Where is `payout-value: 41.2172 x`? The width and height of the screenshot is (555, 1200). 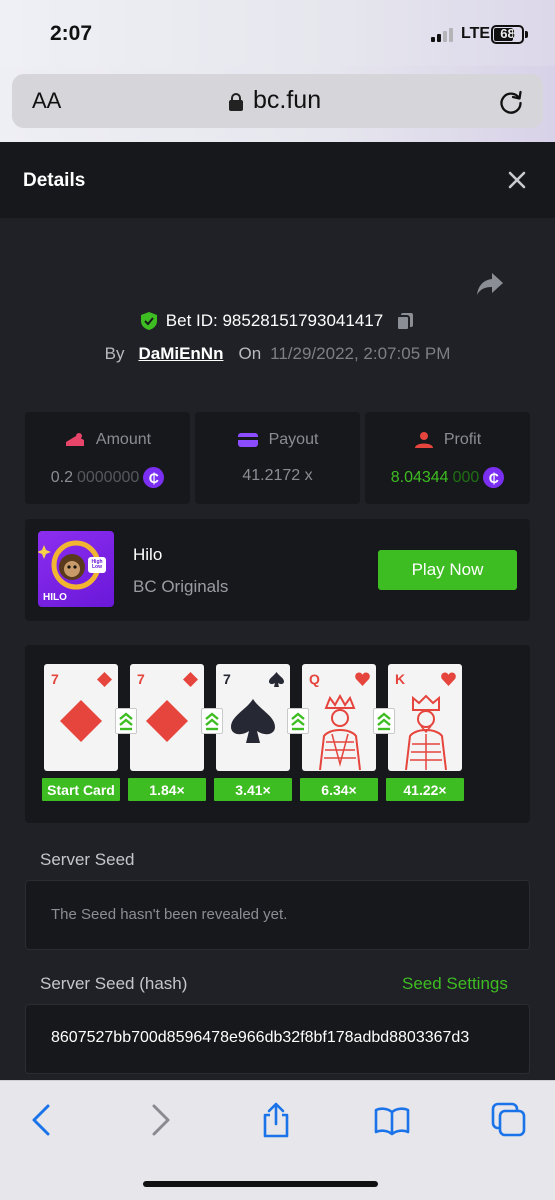 payout-value: 41.2172 x is located at coordinates (277, 475).